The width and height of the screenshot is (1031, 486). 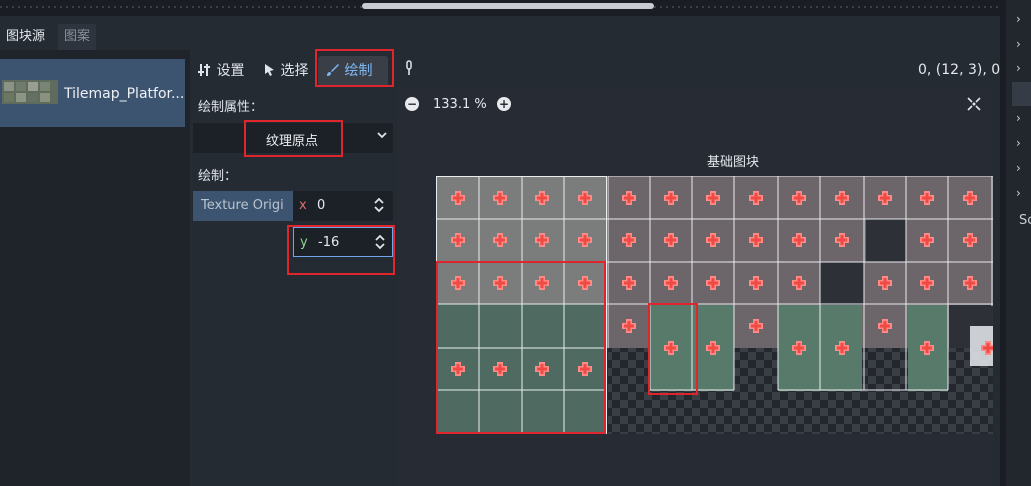 What do you see at coordinates (272, 71) in the screenshot?
I see `cursor-icon` at bounding box center [272, 71].